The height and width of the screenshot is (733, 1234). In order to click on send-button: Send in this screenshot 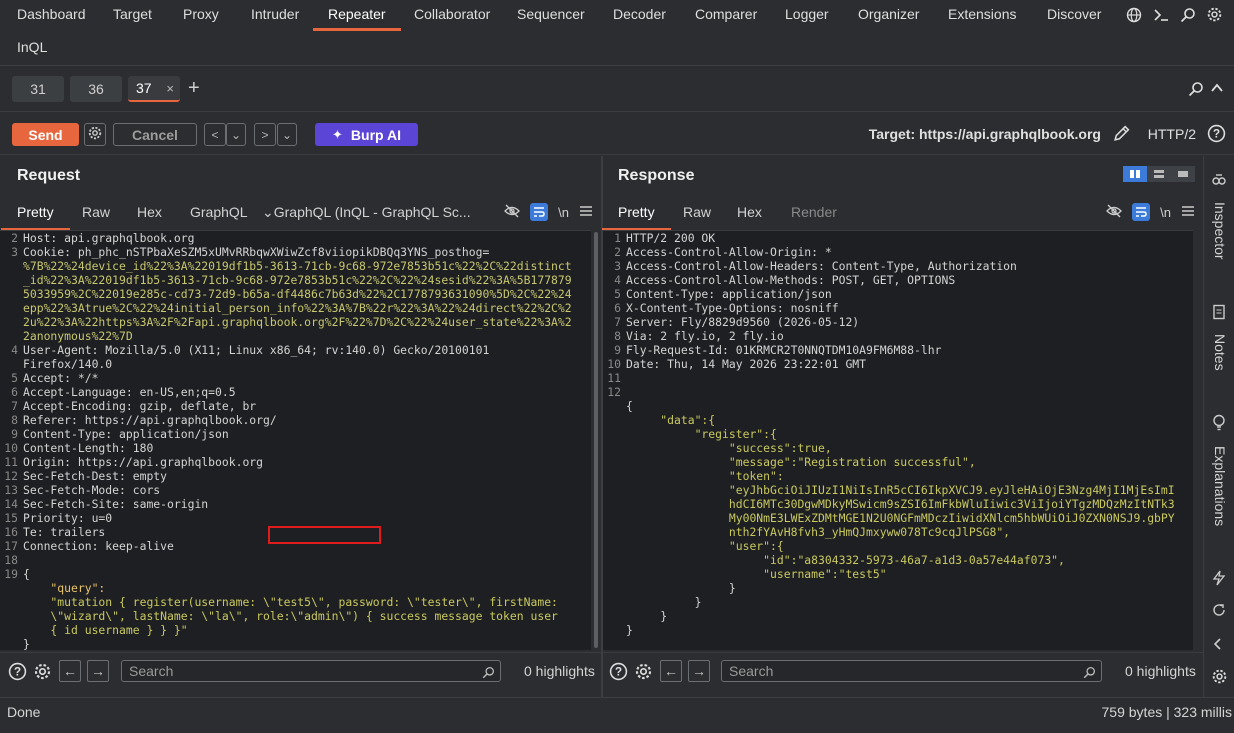, I will do `click(45, 134)`.